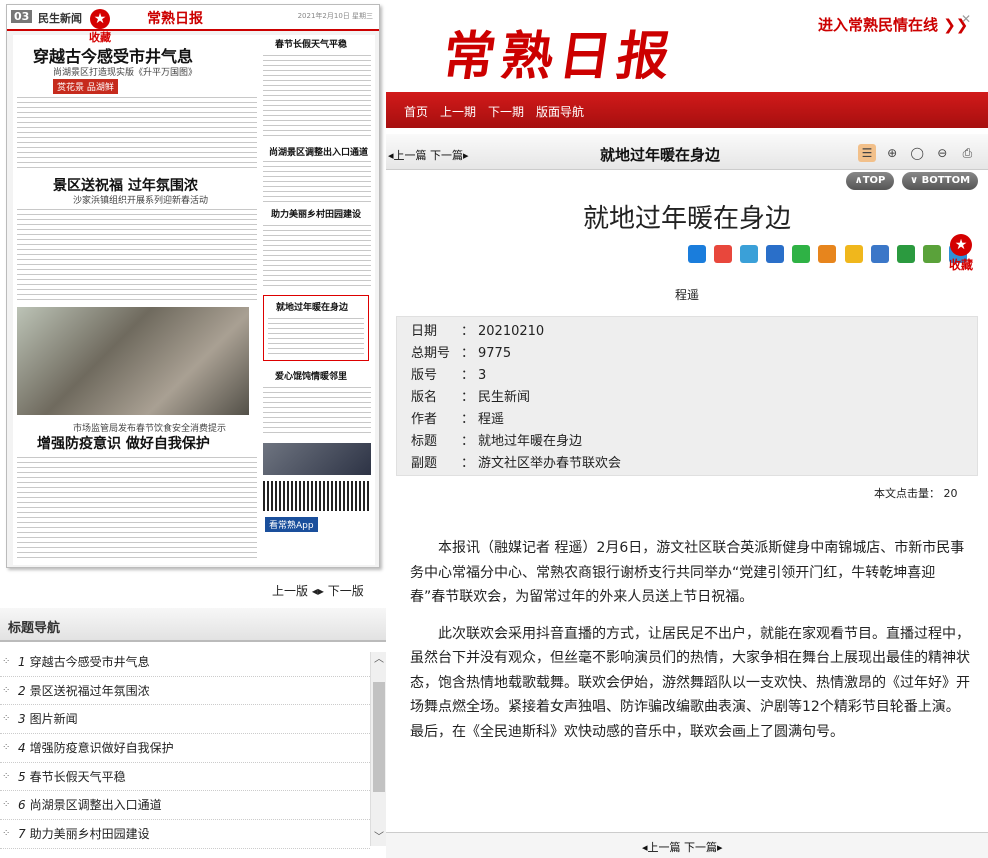 The height and width of the screenshot is (858, 988). What do you see at coordinates (22, 16) in the screenshot?
I see `page-number: 03` at bounding box center [22, 16].